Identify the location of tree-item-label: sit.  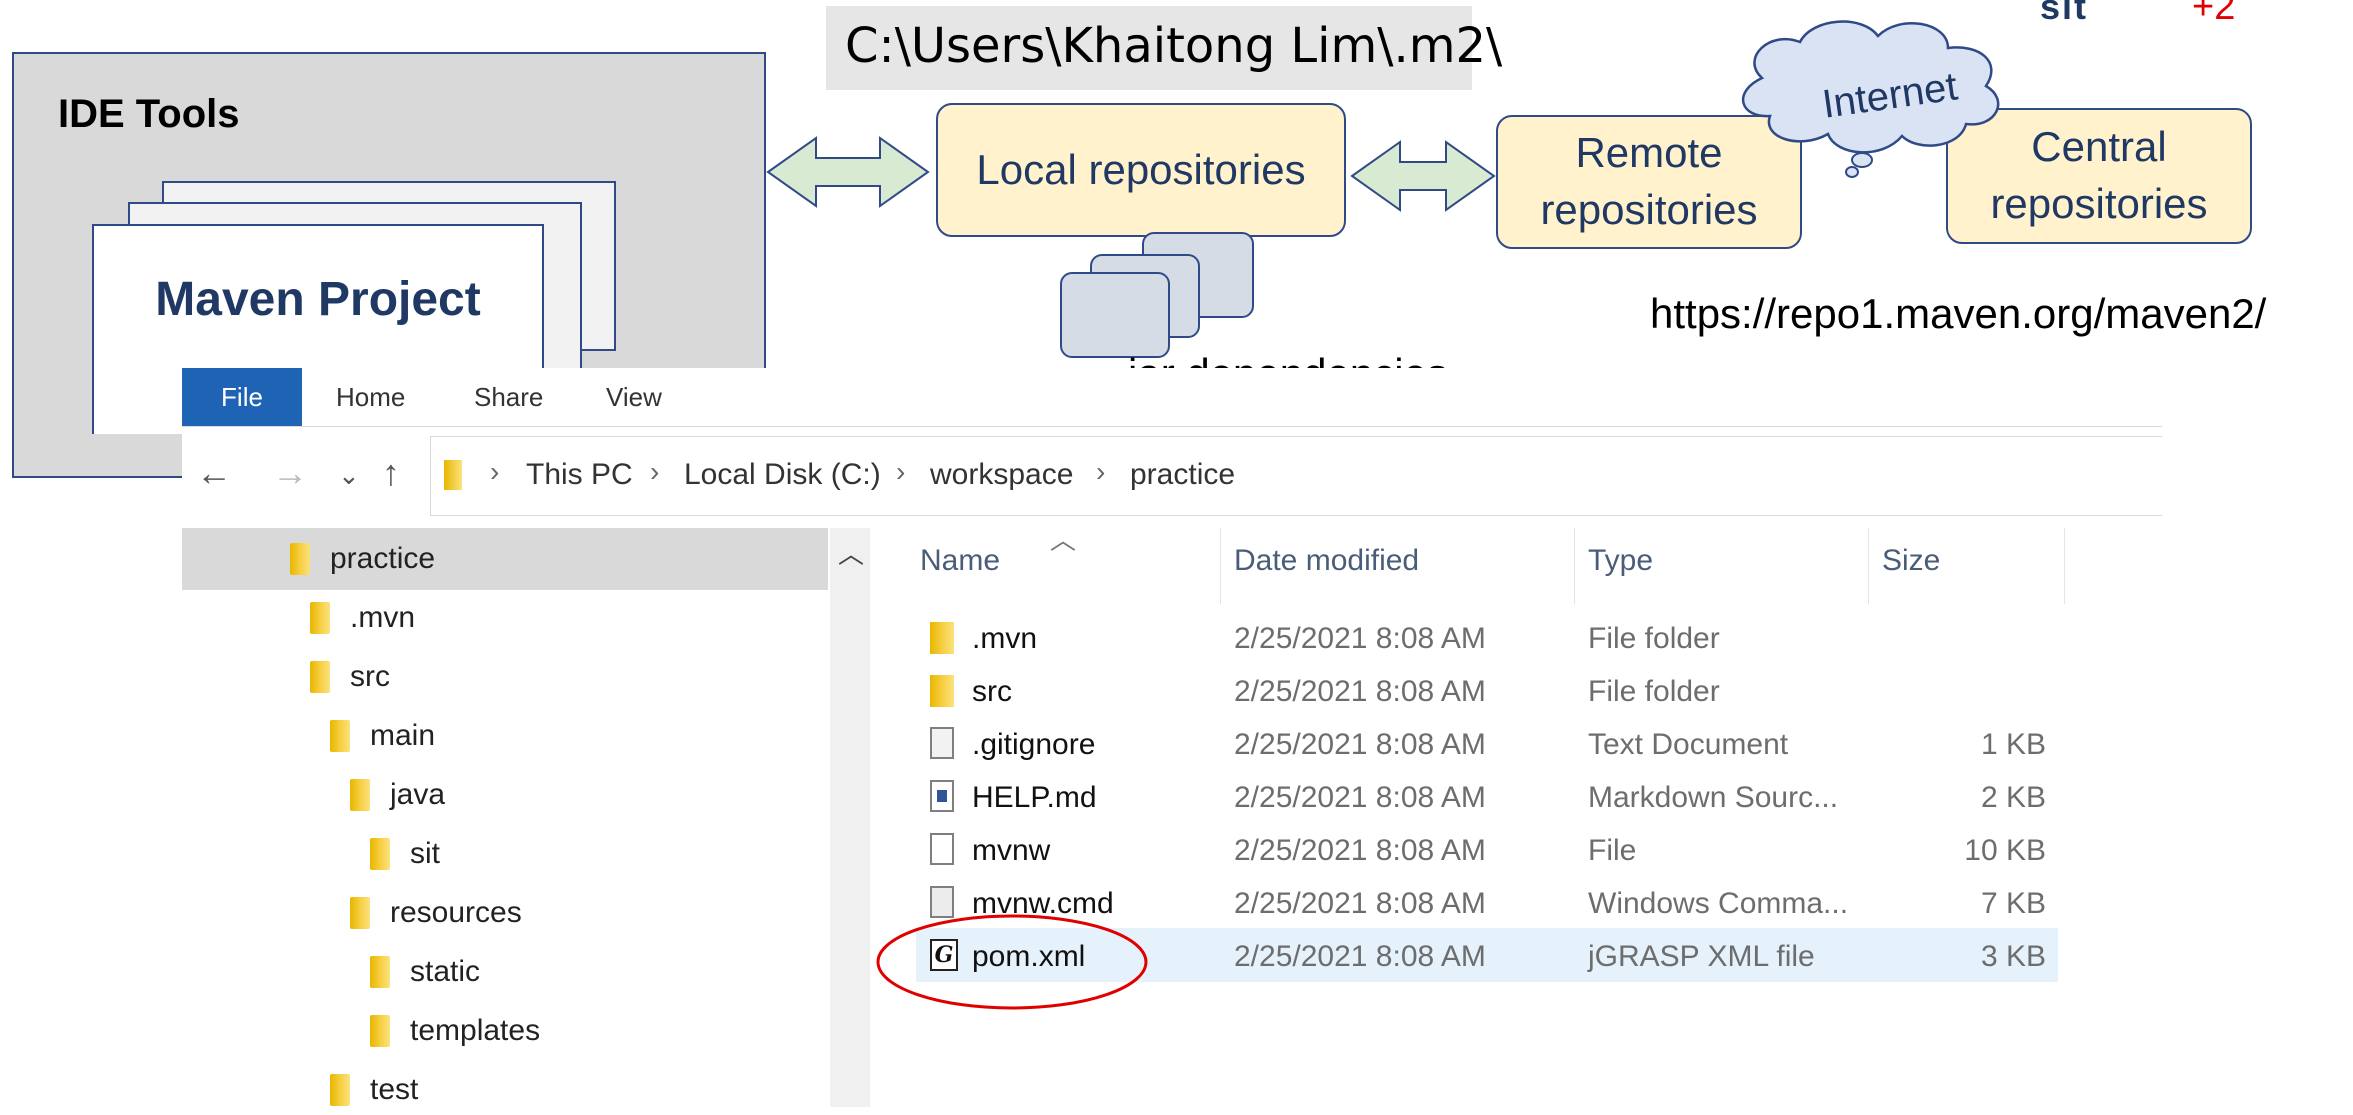
(425, 853).